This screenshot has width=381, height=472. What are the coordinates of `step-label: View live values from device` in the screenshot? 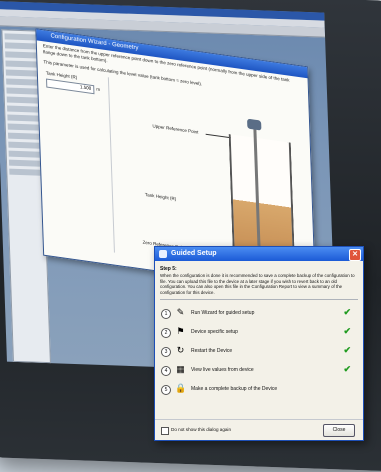 It's located at (222, 370).